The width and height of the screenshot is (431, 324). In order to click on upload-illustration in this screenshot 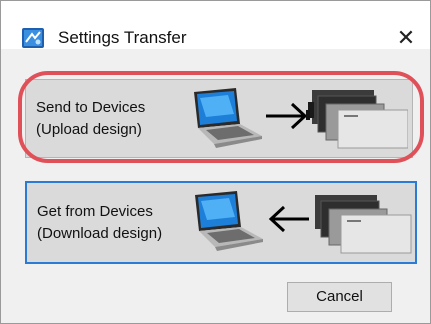, I will do `click(301, 118)`.